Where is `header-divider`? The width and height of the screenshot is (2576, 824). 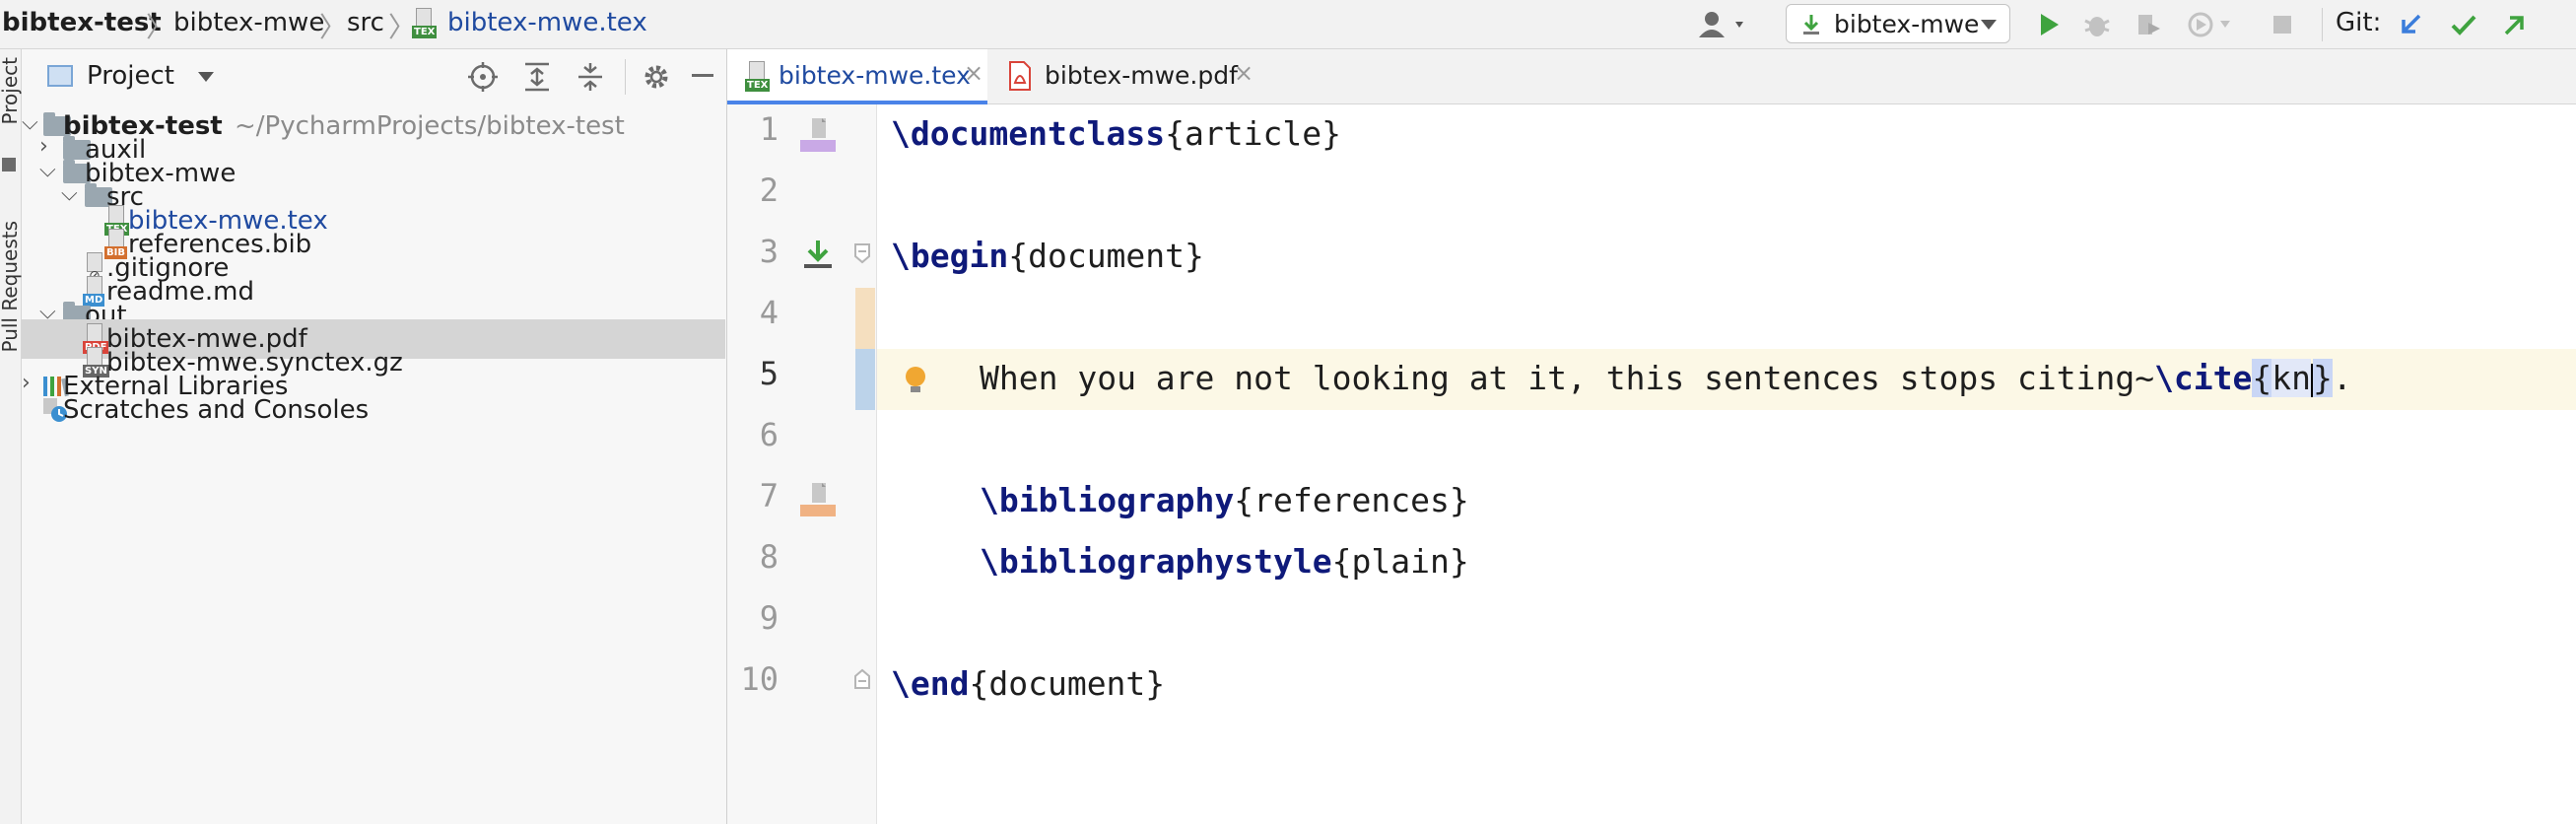 header-divider is located at coordinates (625, 77).